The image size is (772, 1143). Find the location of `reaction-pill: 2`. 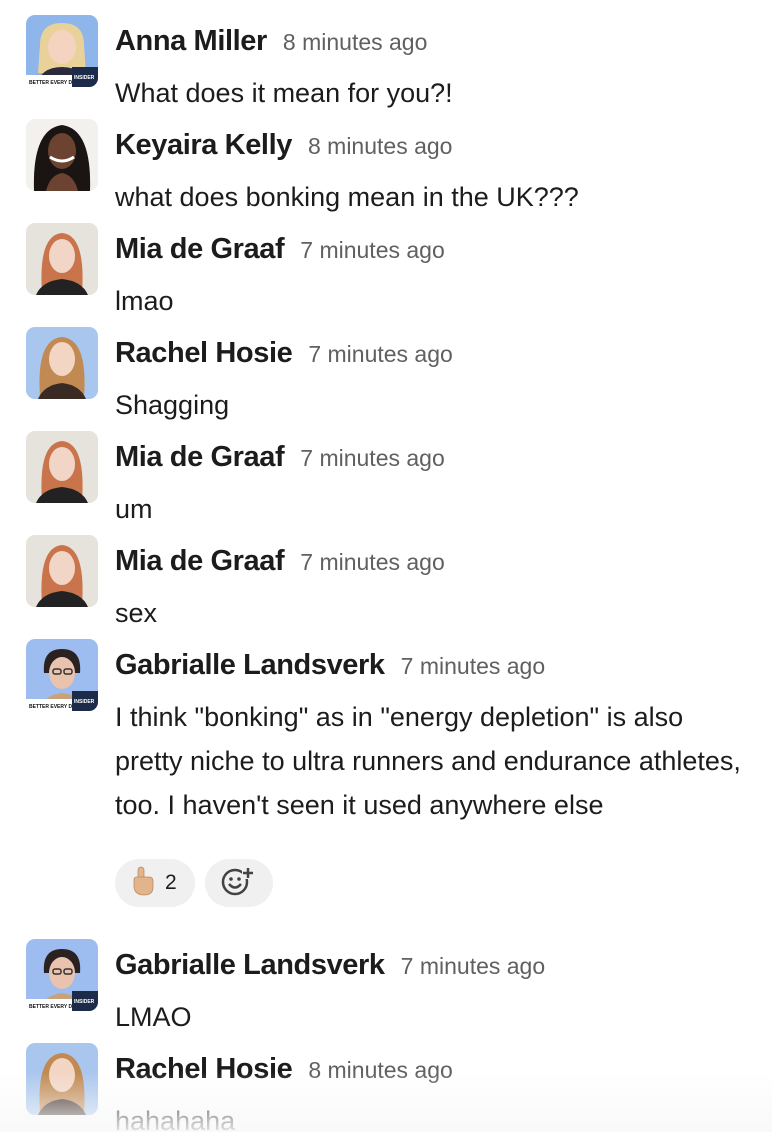

reaction-pill: 2 is located at coordinates (155, 883).